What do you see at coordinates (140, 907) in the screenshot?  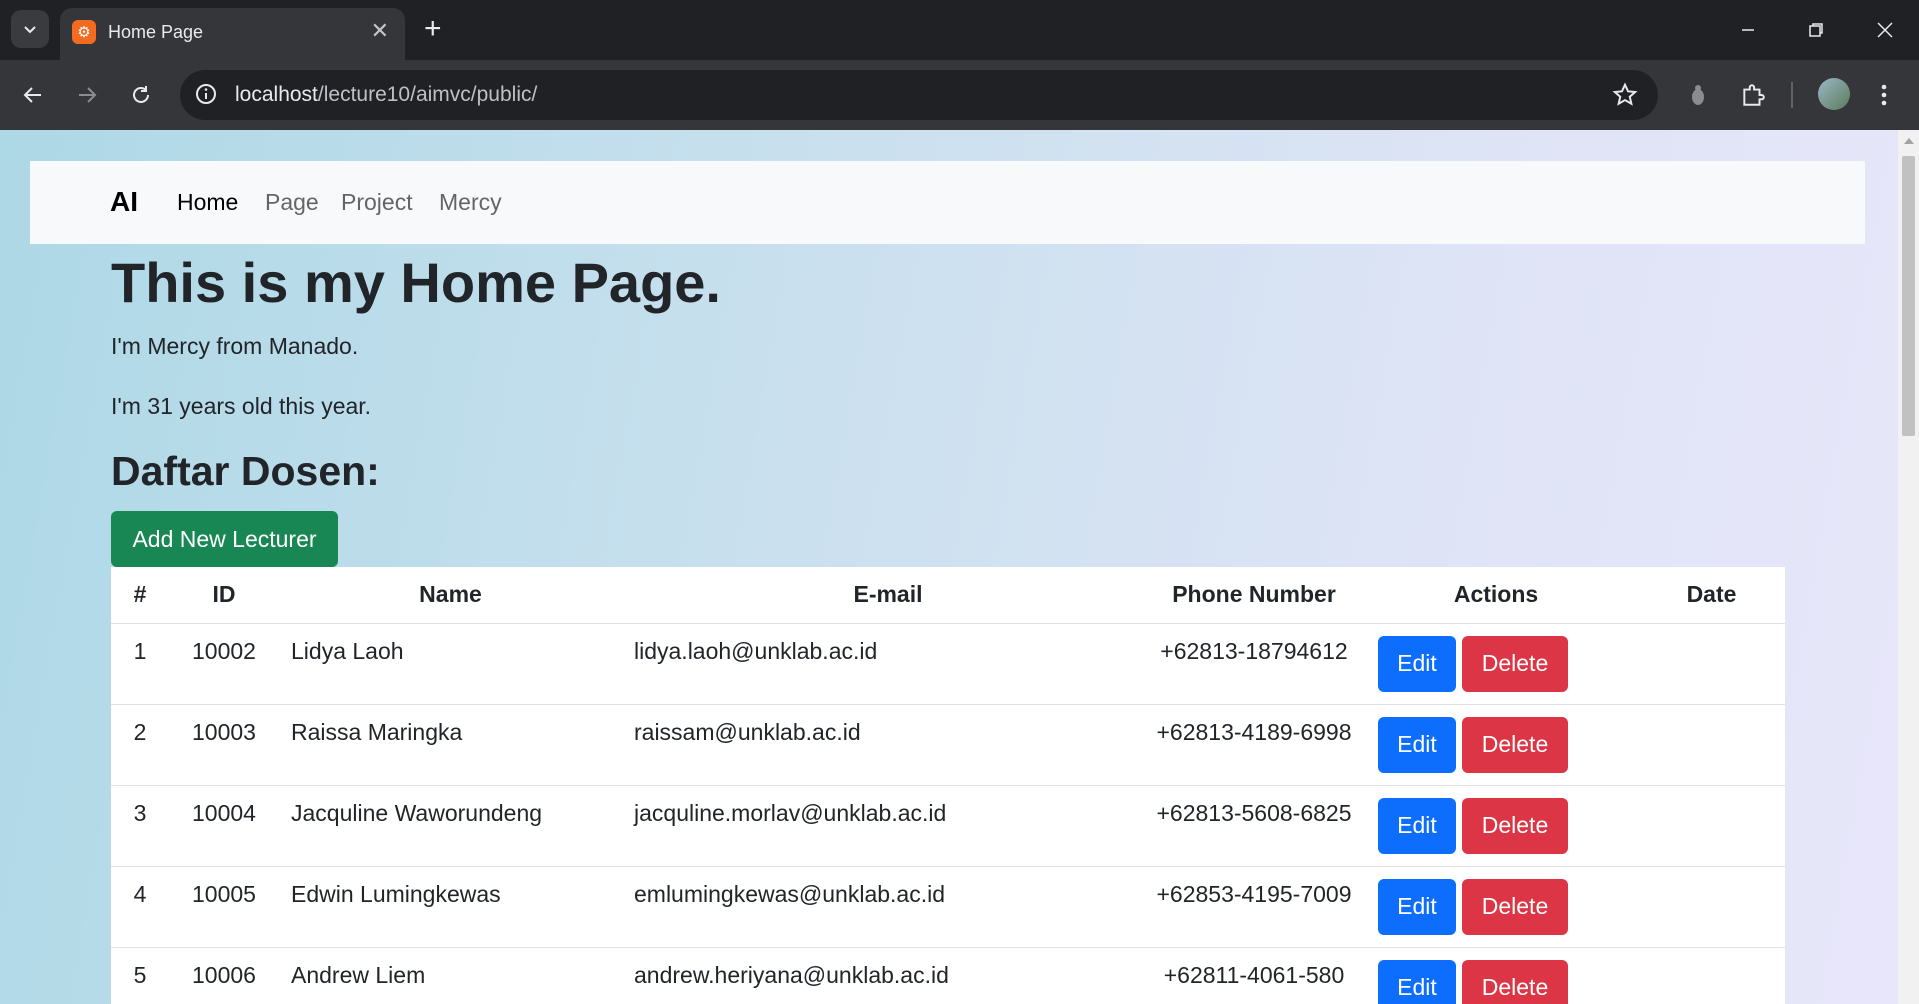 I see `cell-number: 4` at bounding box center [140, 907].